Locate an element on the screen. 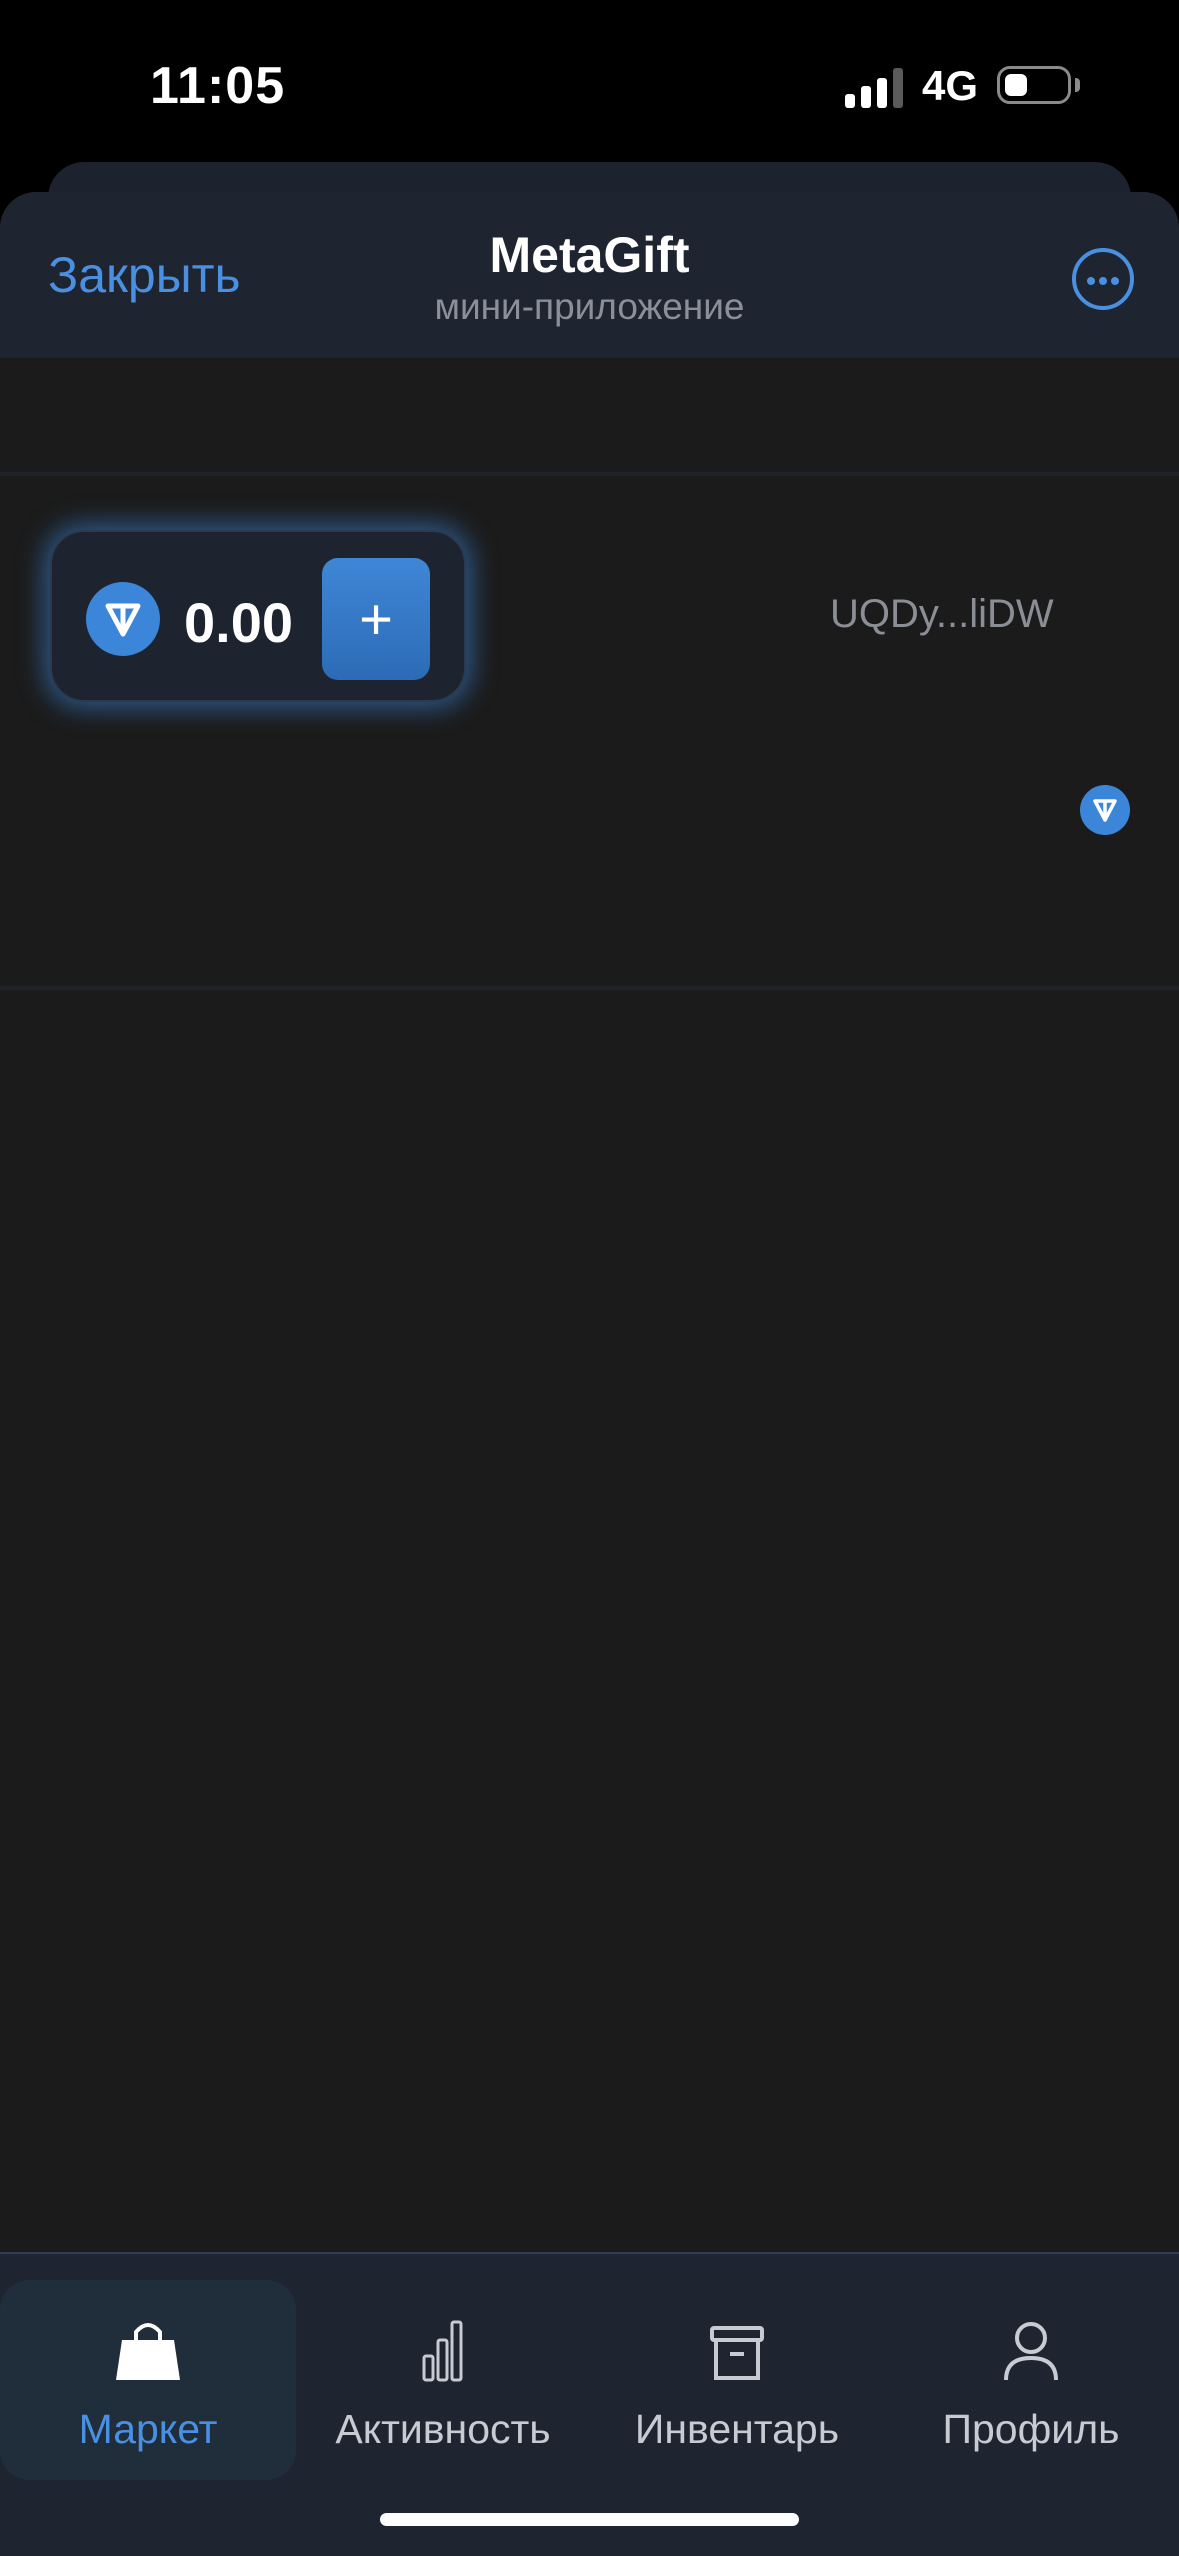  status-bar: 11:05 4G is located at coordinates (589, 81).